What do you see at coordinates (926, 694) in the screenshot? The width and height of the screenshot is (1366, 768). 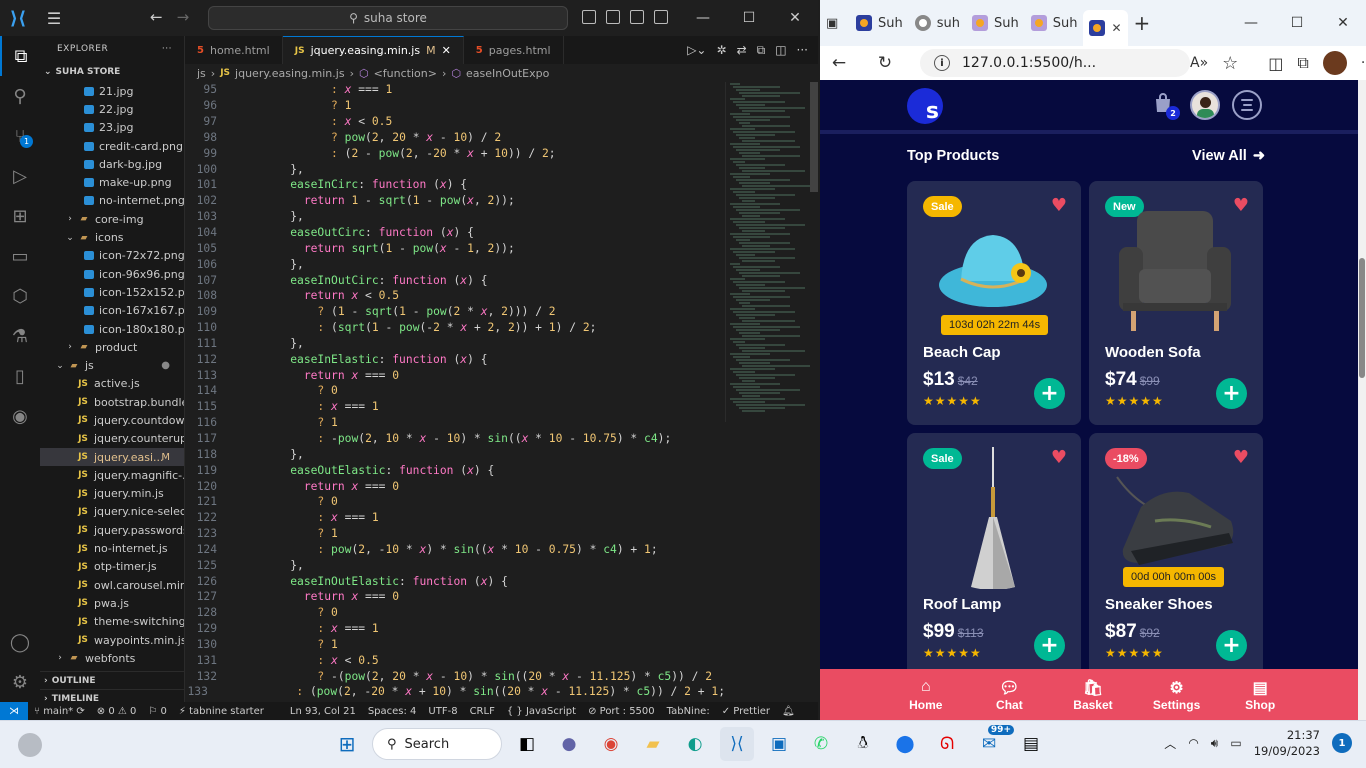 I see `nav-home: ⌂ Home` at bounding box center [926, 694].